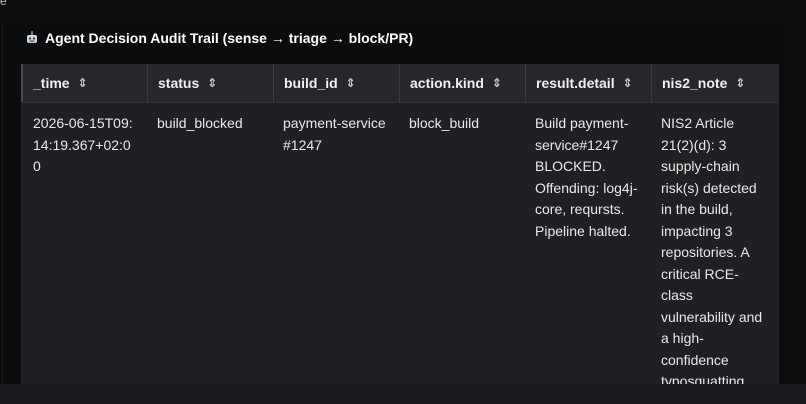  What do you see at coordinates (715, 83) in the screenshot?
I see `column-header-nis2-note: nis2_note ⇕` at bounding box center [715, 83].